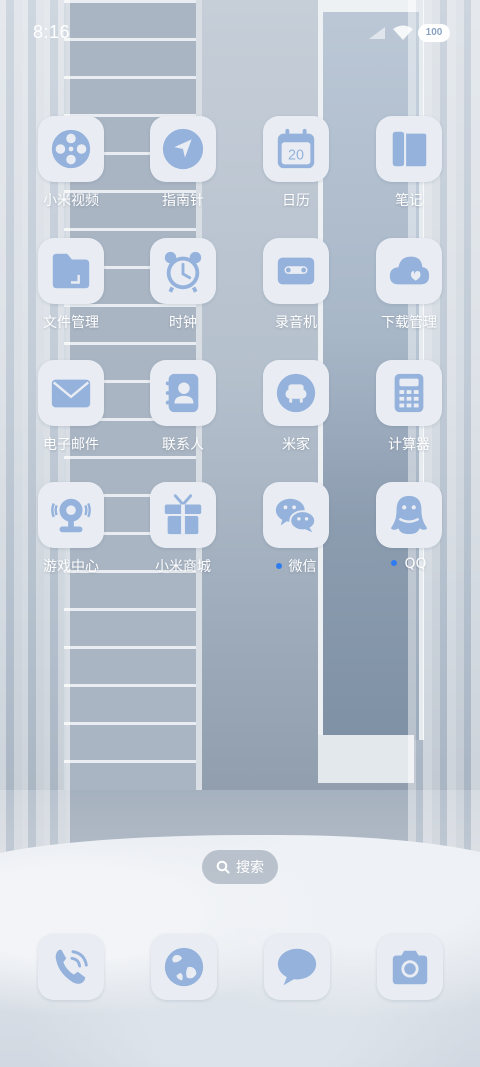 The image size is (480, 1067). Describe the element at coordinates (71, 445) in the screenshot. I see `app-label: 电子邮件` at that location.